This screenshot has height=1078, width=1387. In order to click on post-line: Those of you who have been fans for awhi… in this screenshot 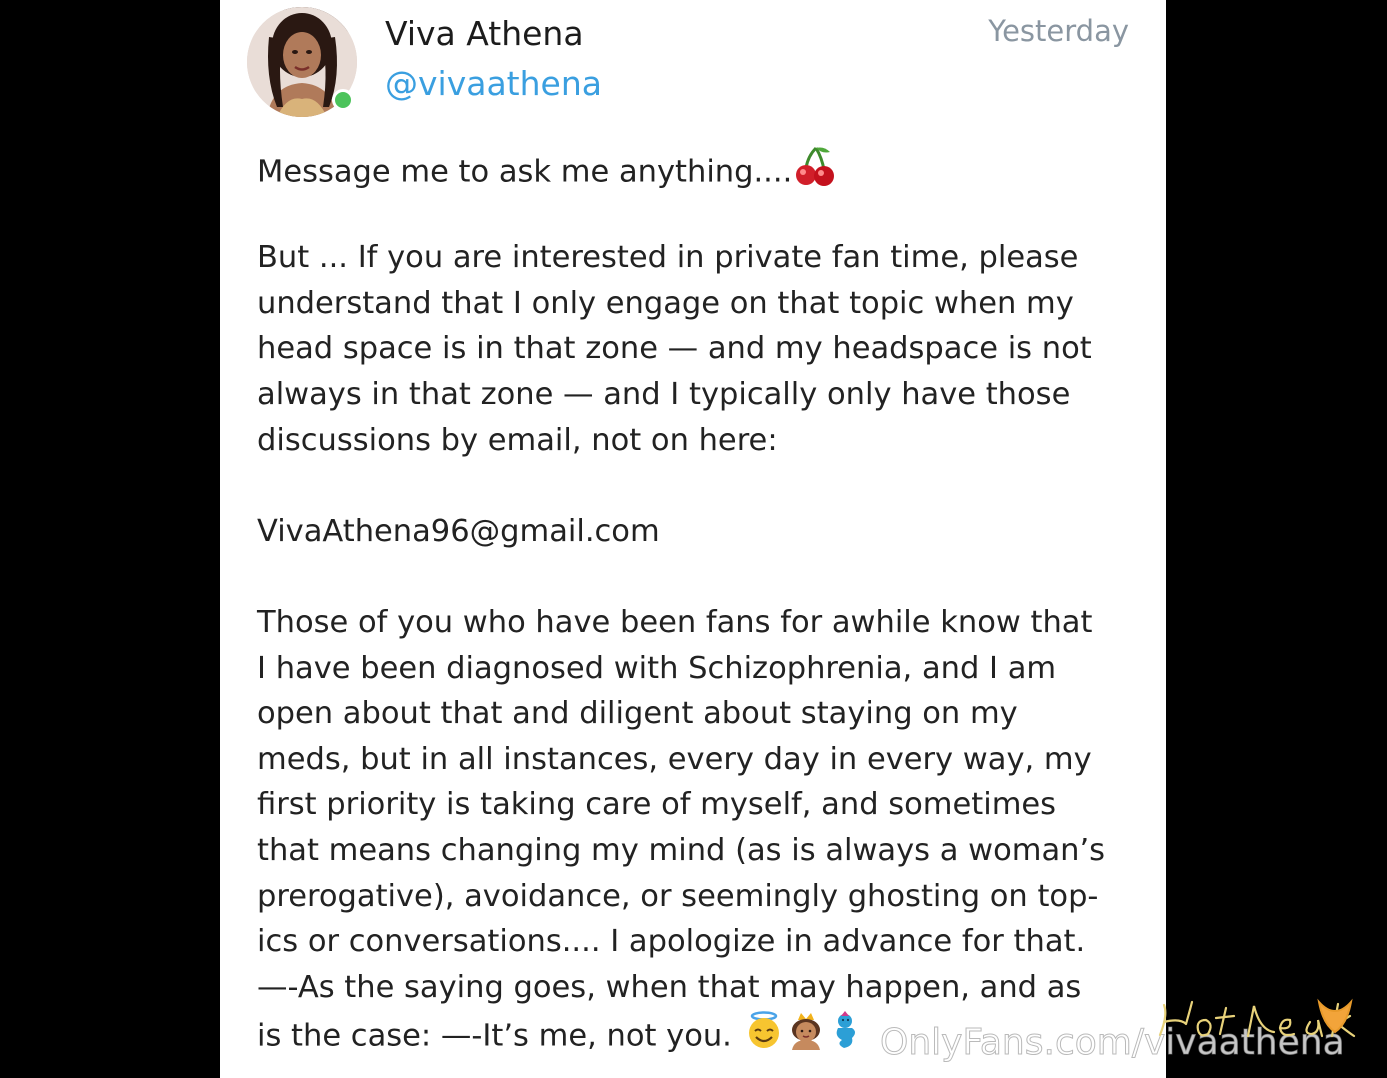, I will do `click(675, 622)`.